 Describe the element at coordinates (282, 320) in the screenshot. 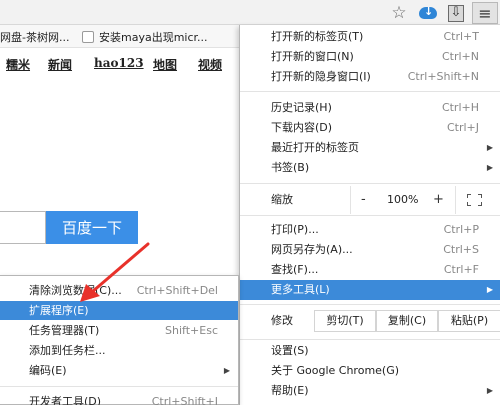

I see `edit-label: 修改` at that location.